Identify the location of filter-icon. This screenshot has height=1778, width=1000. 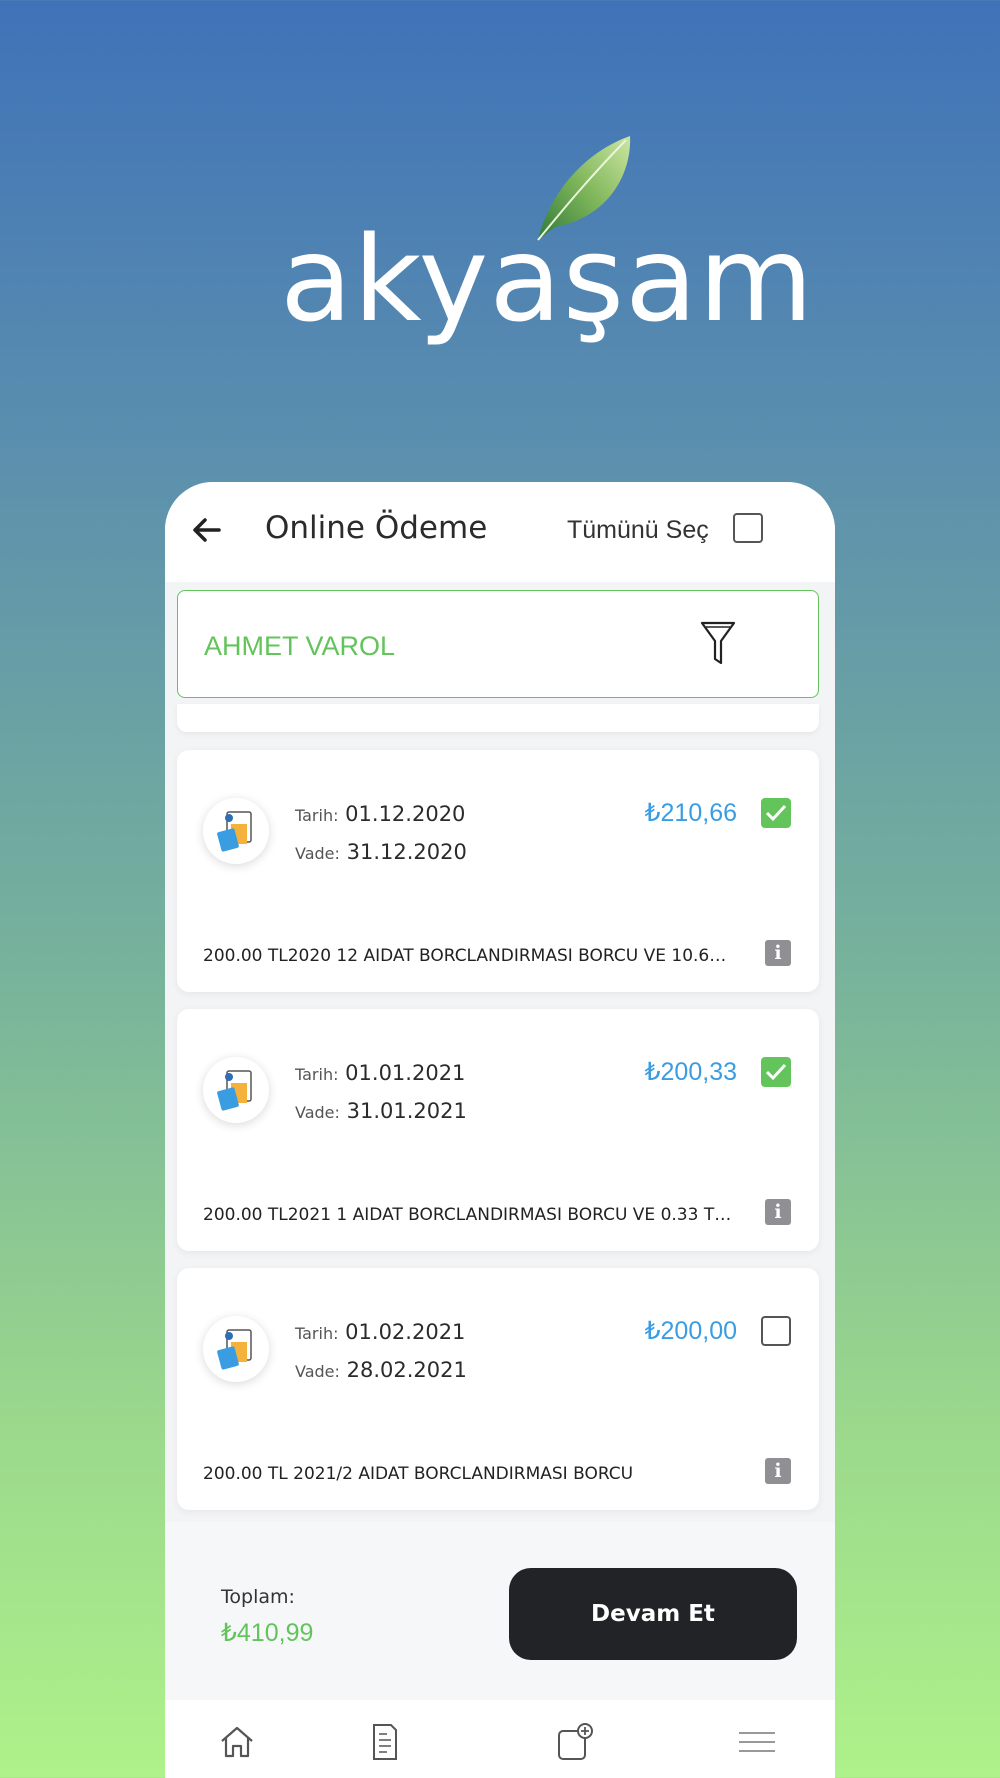
(718, 644).